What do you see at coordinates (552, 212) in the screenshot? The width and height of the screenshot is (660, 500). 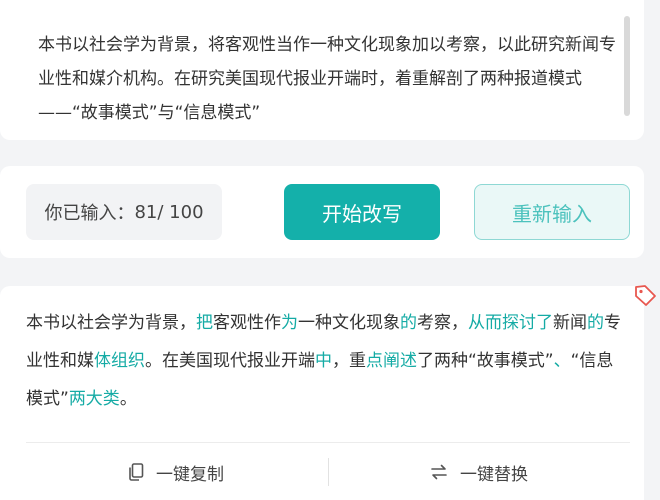 I see `reset-input-button: 重新输入` at bounding box center [552, 212].